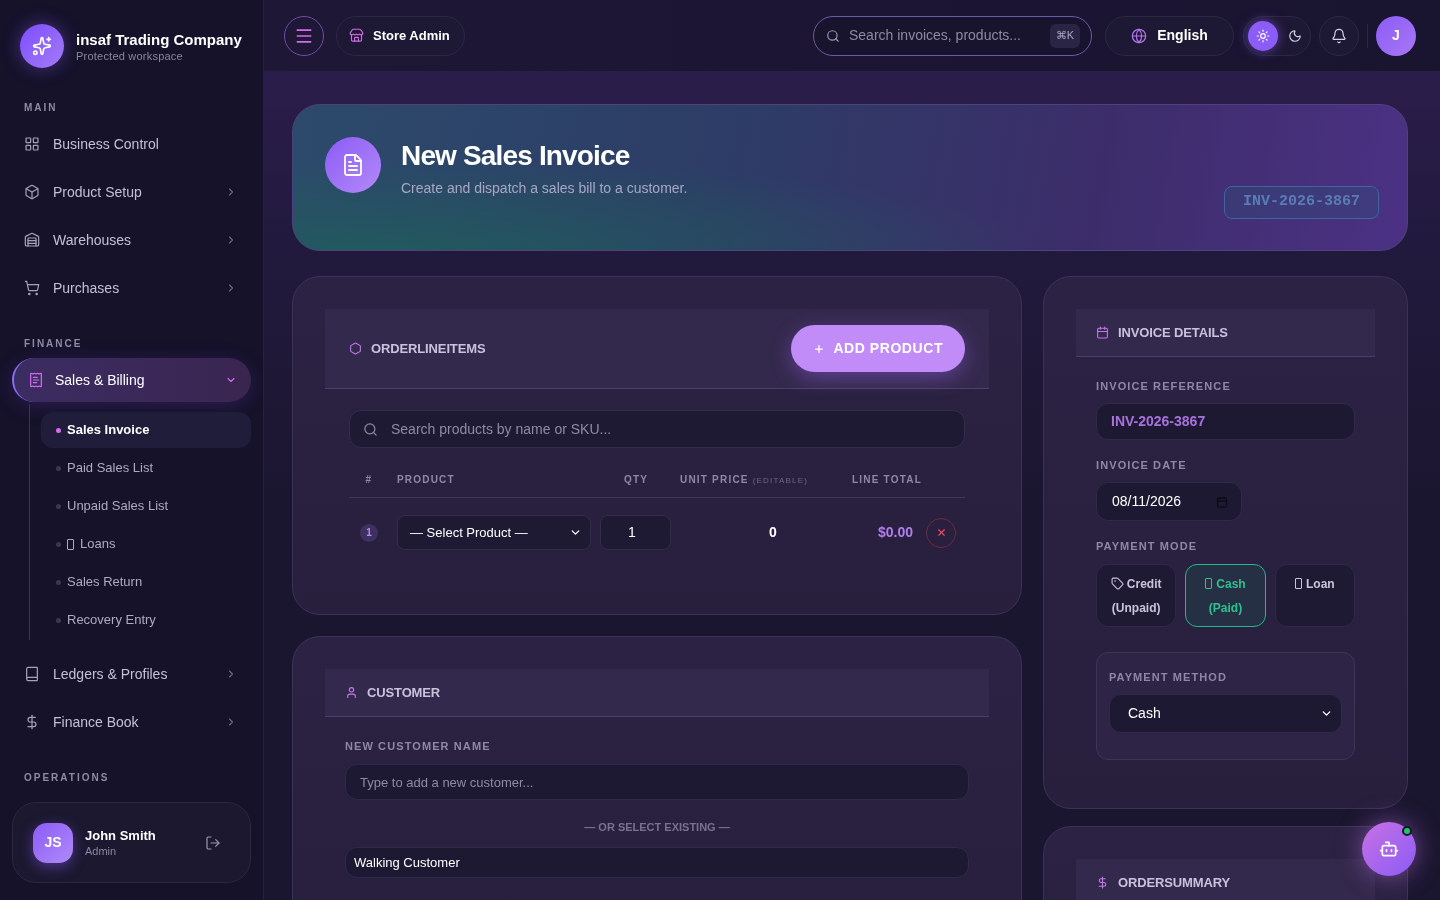  What do you see at coordinates (1389, 849) in the screenshot?
I see `robot-icon` at bounding box center [1389, 849].